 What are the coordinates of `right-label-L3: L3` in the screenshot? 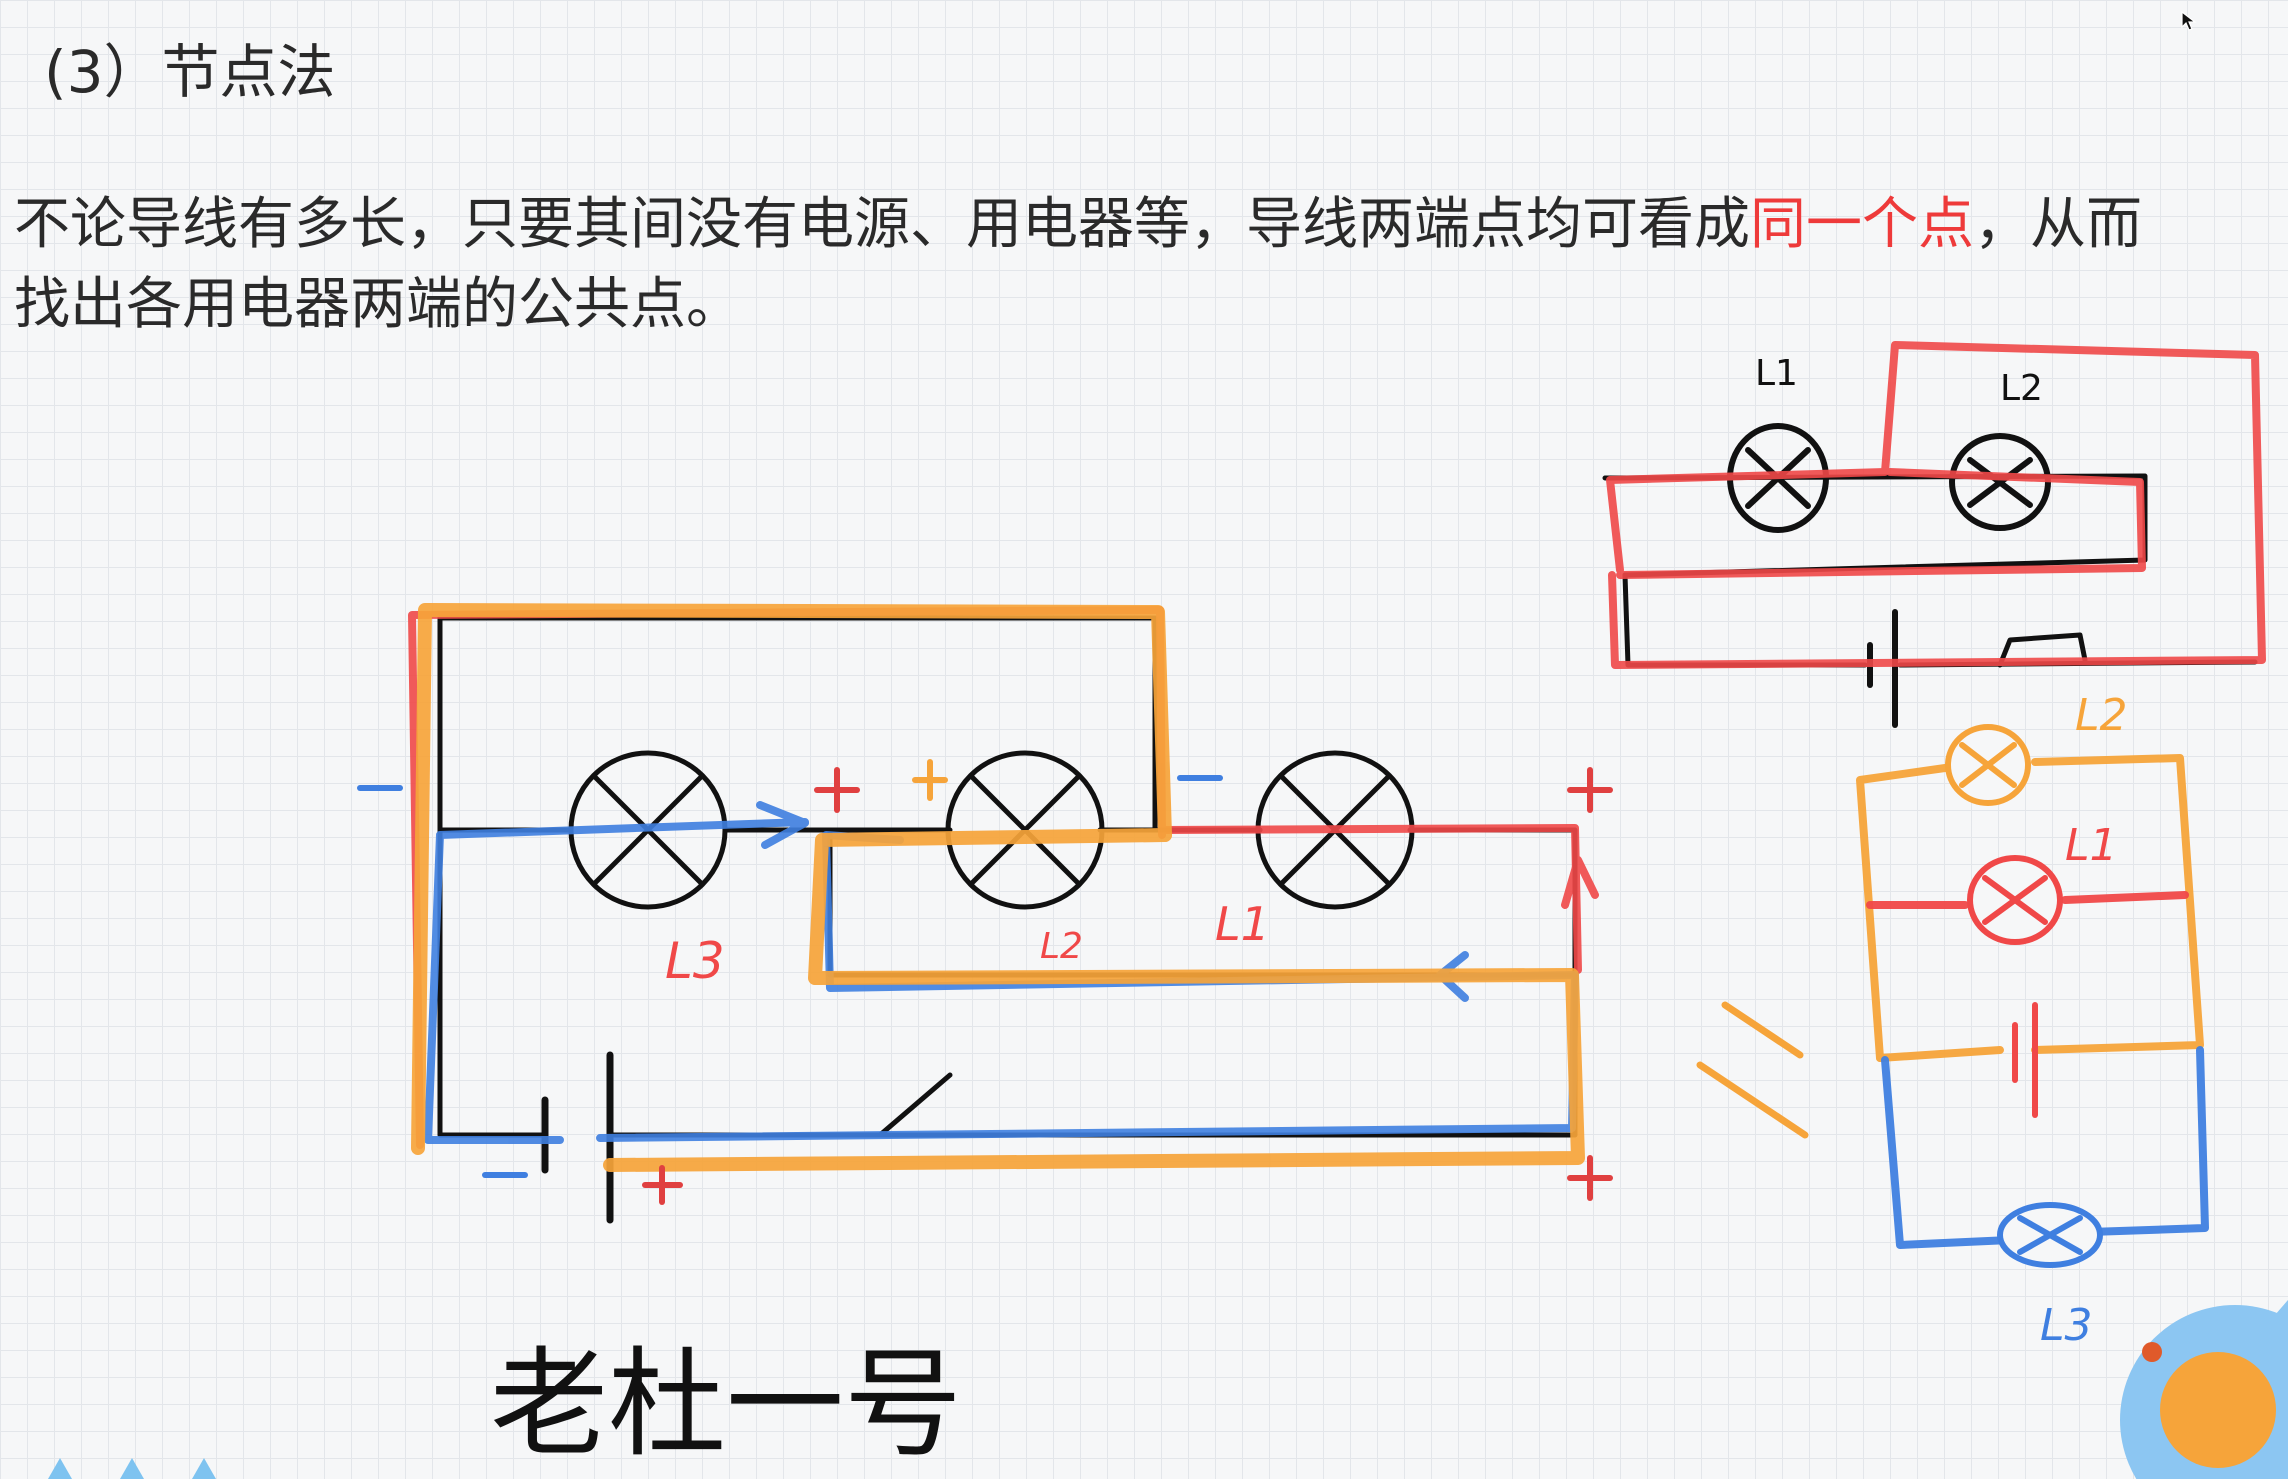 It's located at (2066, 1325).